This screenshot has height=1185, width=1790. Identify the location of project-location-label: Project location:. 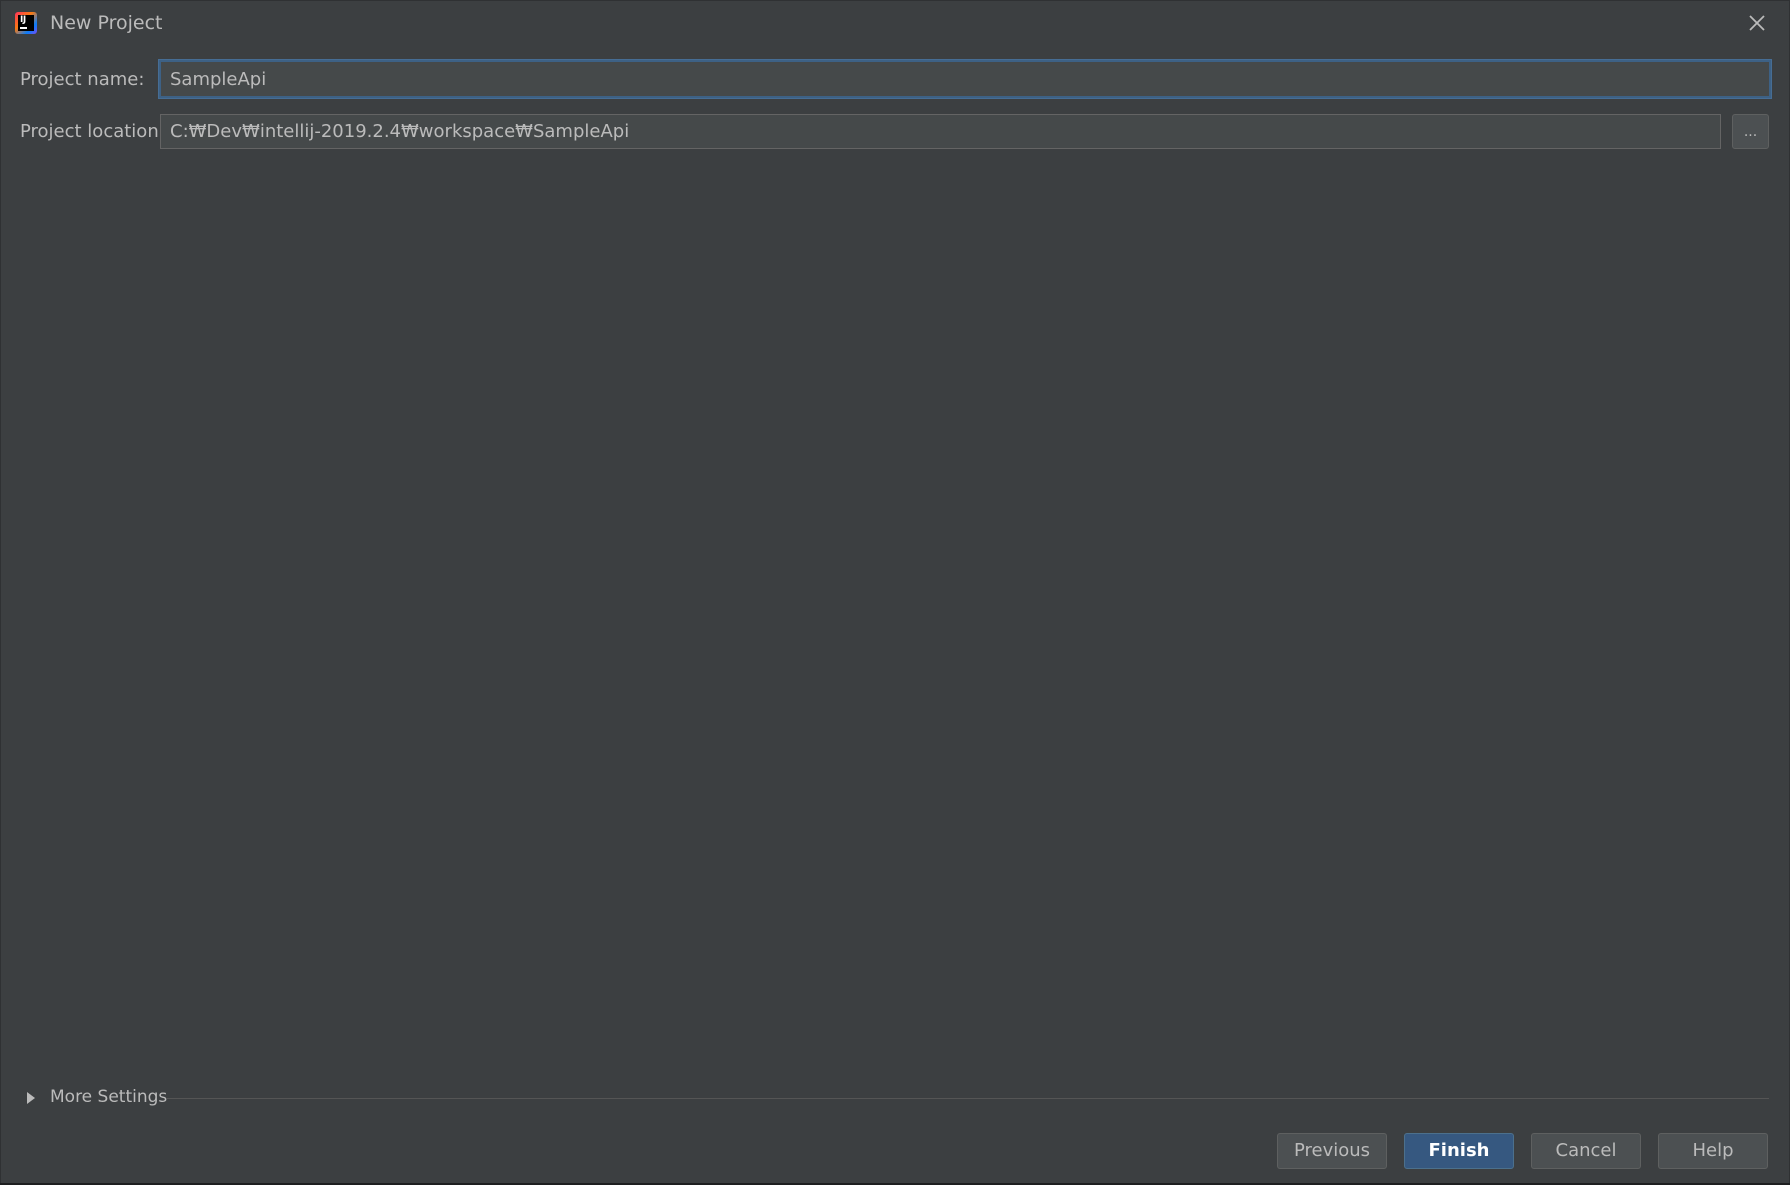
(92, 131).